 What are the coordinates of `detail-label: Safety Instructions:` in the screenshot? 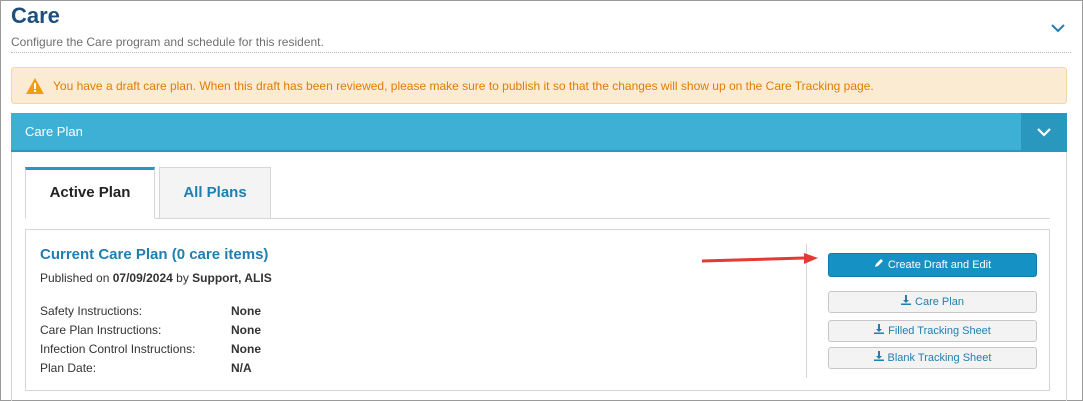 It's located at (91, 311).